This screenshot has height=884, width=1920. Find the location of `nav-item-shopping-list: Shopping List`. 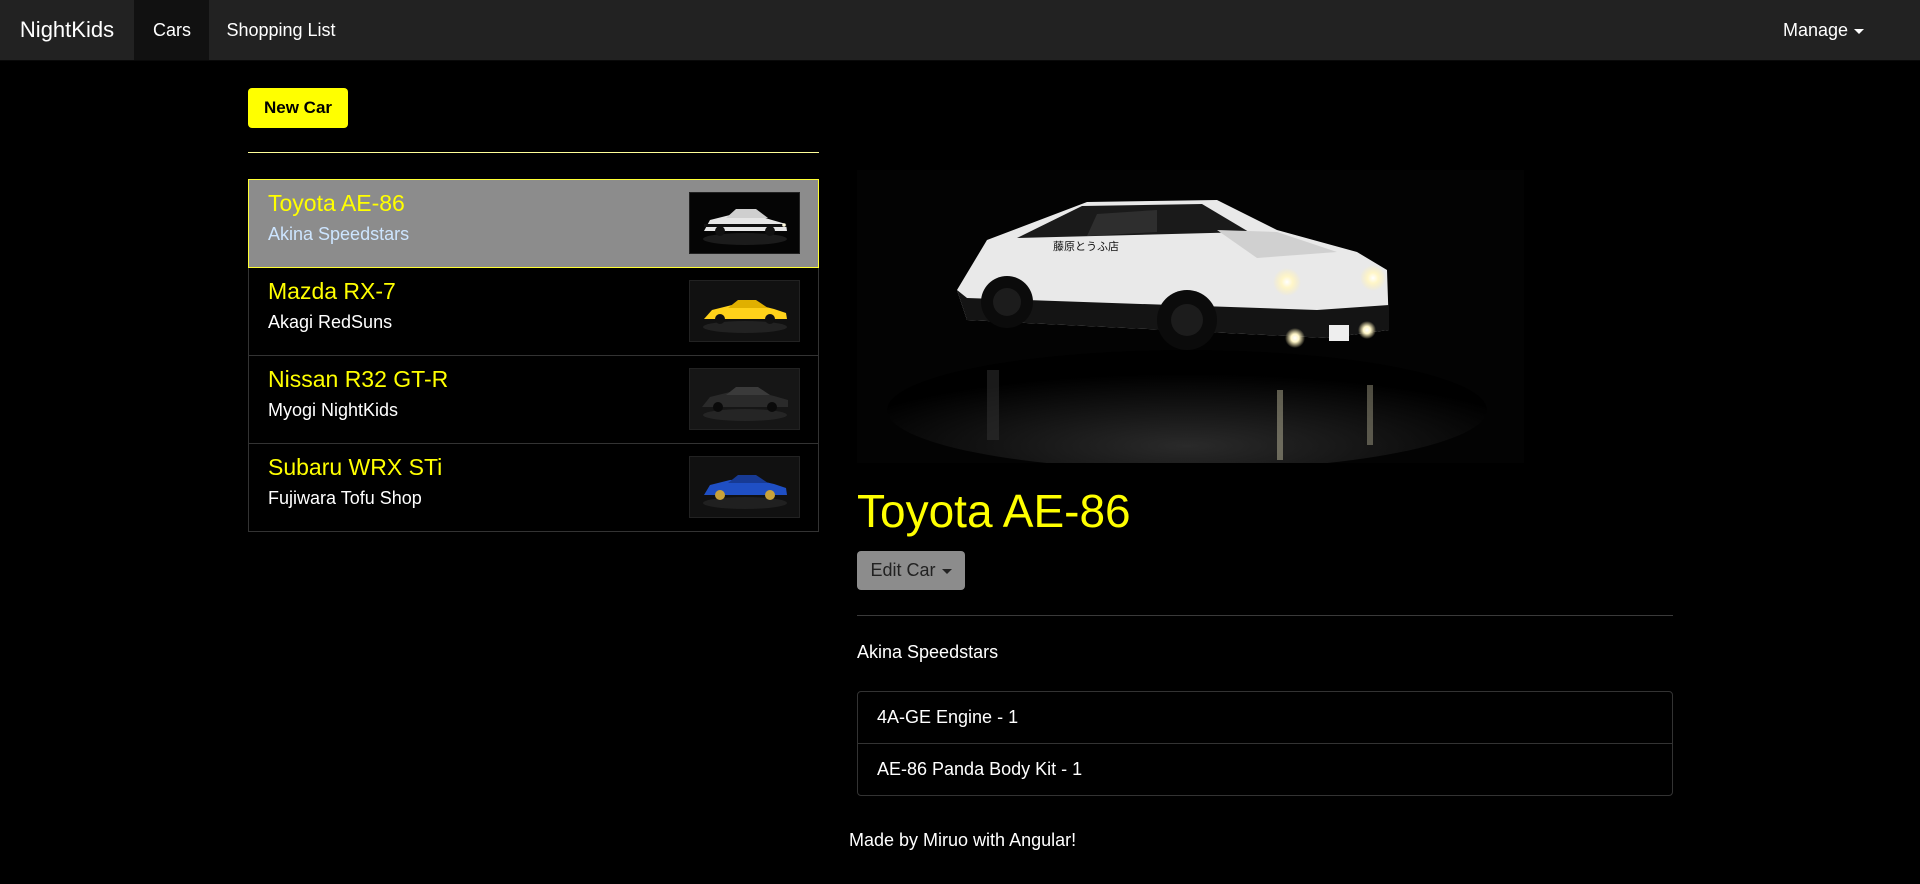

nav-item-shopping-list: Shopping List is located at coordinates (281, 30).